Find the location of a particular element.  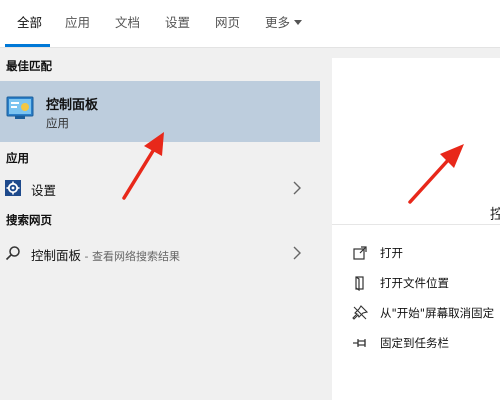

tab-all: 全部 is located at coordinates (29, 24).